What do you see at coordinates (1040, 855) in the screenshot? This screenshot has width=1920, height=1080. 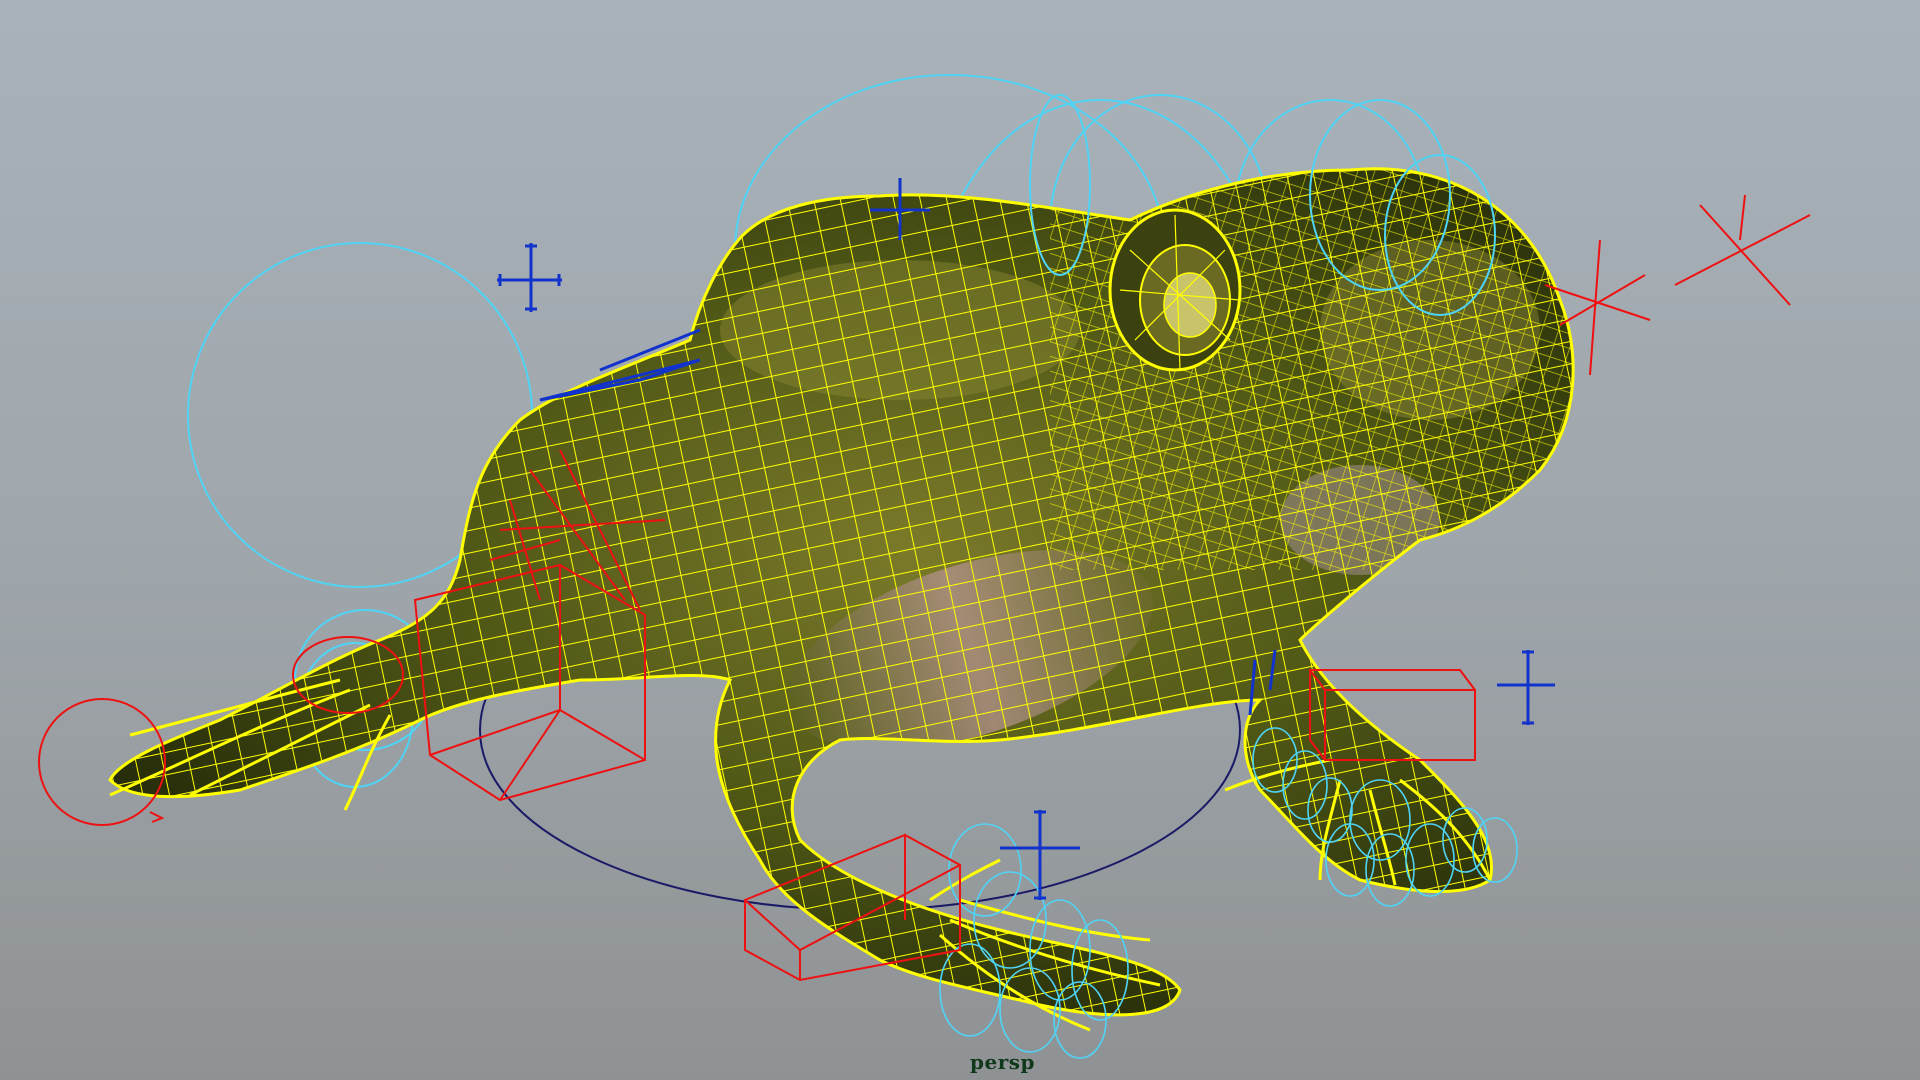 I see `front-left-ik-cross` at bounding box center [1040, 855].